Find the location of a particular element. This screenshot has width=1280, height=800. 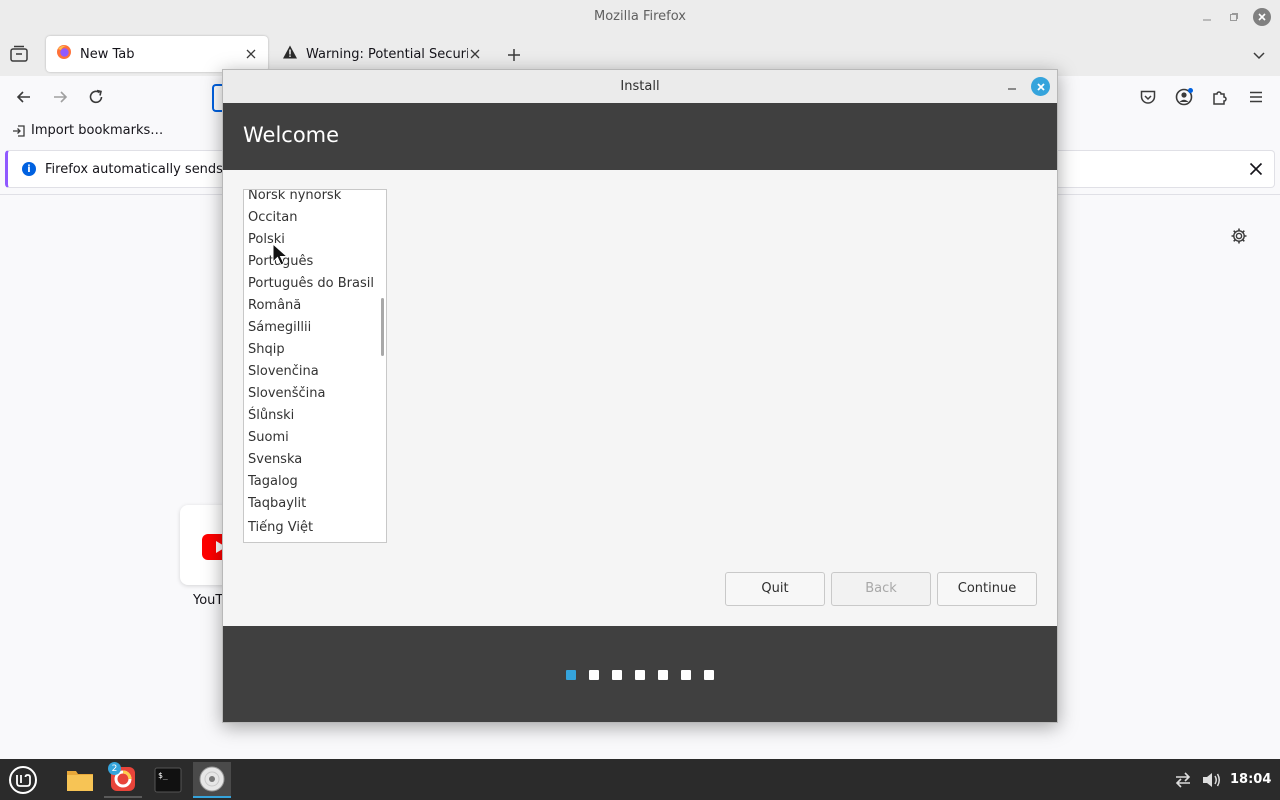

mouse-cursor-icon is located at coordinates (281, 254).